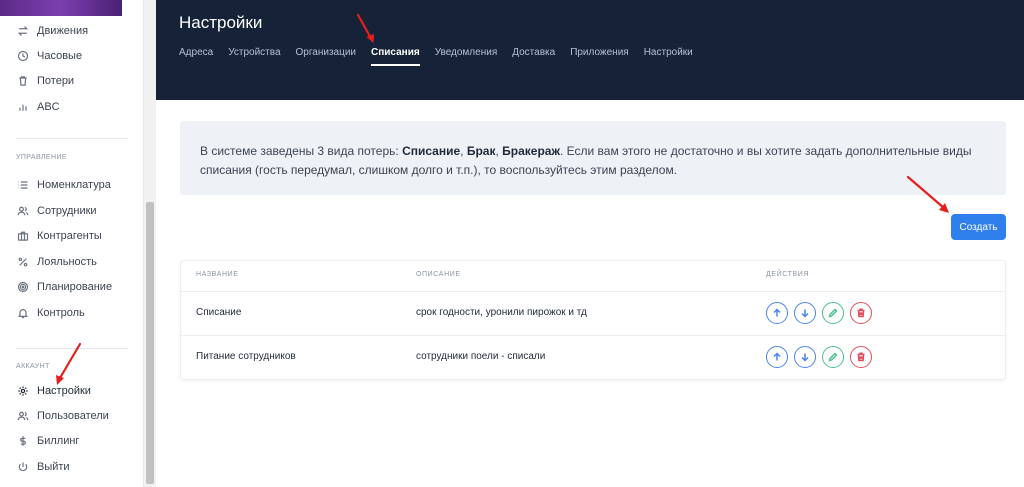 The height and width of the screenshot is (487, 1024). Describe the element at coordinates (41, 157) in the screenshot. I see `sidebar-section-title: Управление` at that location.